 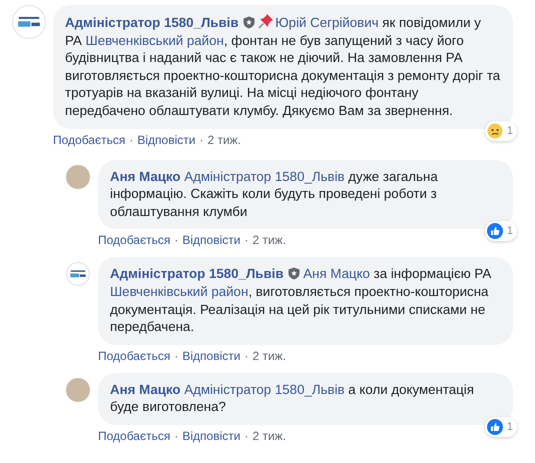 I want to click on mention-link: Аня Мацко, so click(x=336, y=274).